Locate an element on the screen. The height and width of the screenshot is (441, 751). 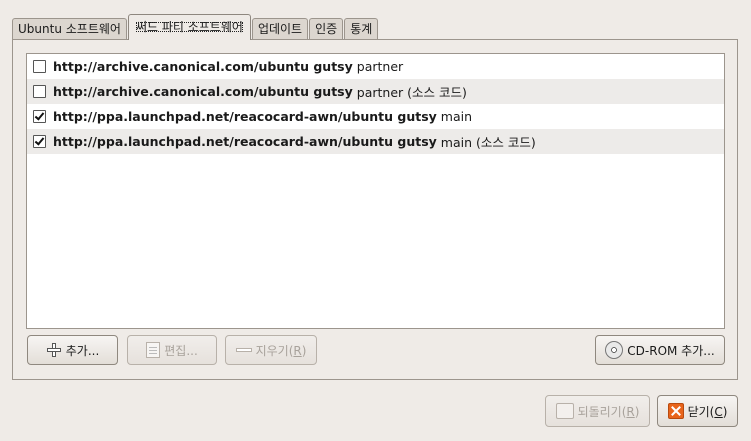
tab-ubuntu-software: Ubuntu 소프트웨어 is located at coordinates (69, 29).